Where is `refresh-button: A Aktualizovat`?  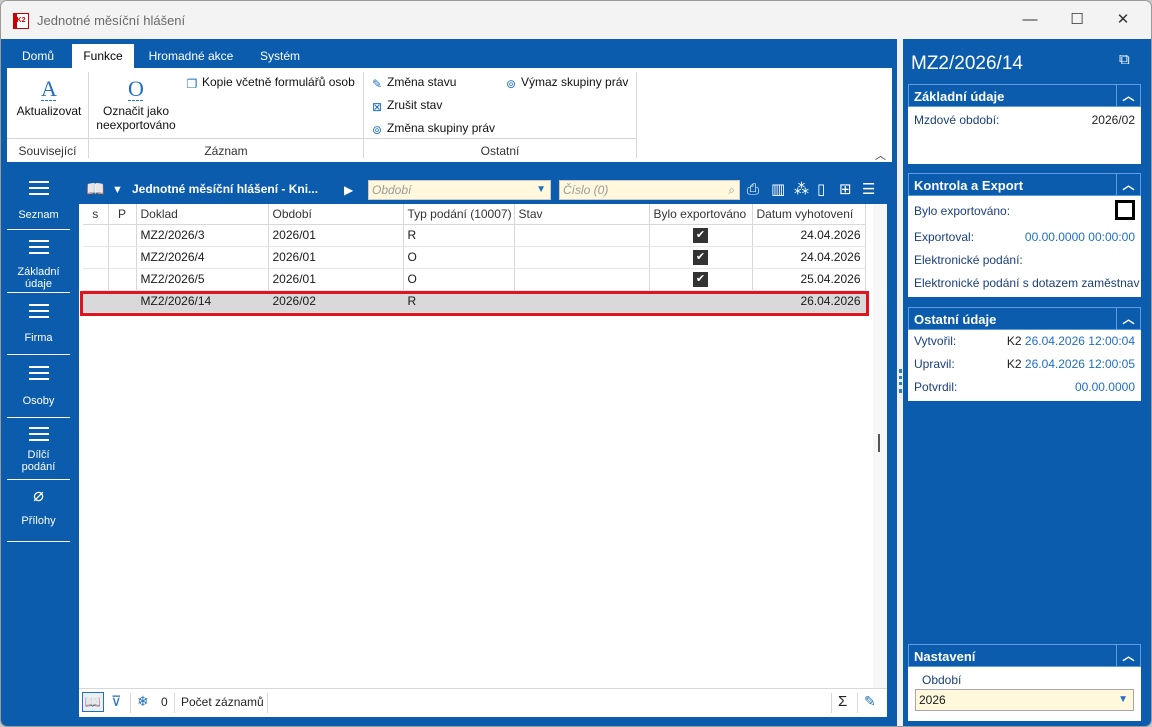
refresh-button: A Aktualizovat is located at coordinates (49, 98).